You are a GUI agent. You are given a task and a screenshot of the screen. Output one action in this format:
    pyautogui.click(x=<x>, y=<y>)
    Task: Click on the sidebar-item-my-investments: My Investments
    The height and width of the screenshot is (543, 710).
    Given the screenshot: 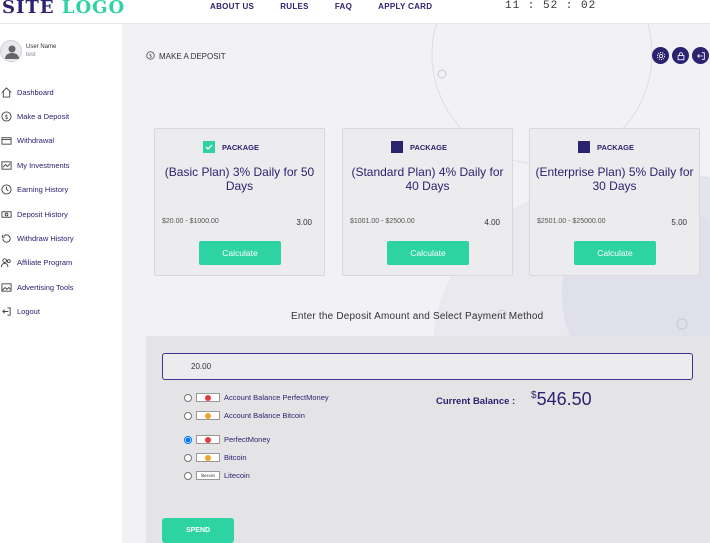 What is the action you would take?
    pyautogui.click(x=61, y=165)
    